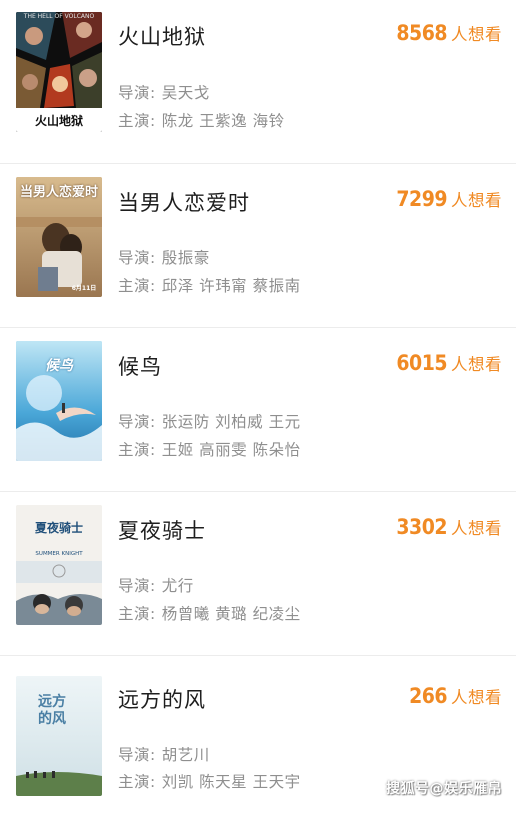 Image resolution: width=516 pixels, height=819 pixels. Describe the element at coordinates (449, 527) in the screenshot. I see `want-to-watch: 3302 人想看` at that location.